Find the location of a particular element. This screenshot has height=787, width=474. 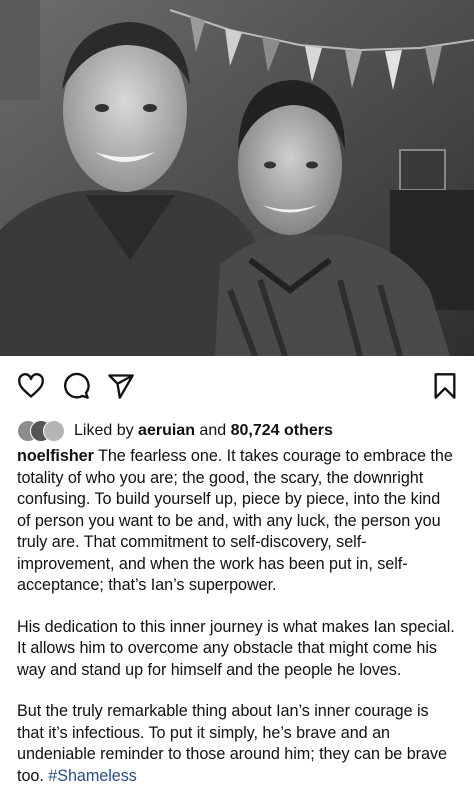

liker-avatars is located at coordinates (42, 431).